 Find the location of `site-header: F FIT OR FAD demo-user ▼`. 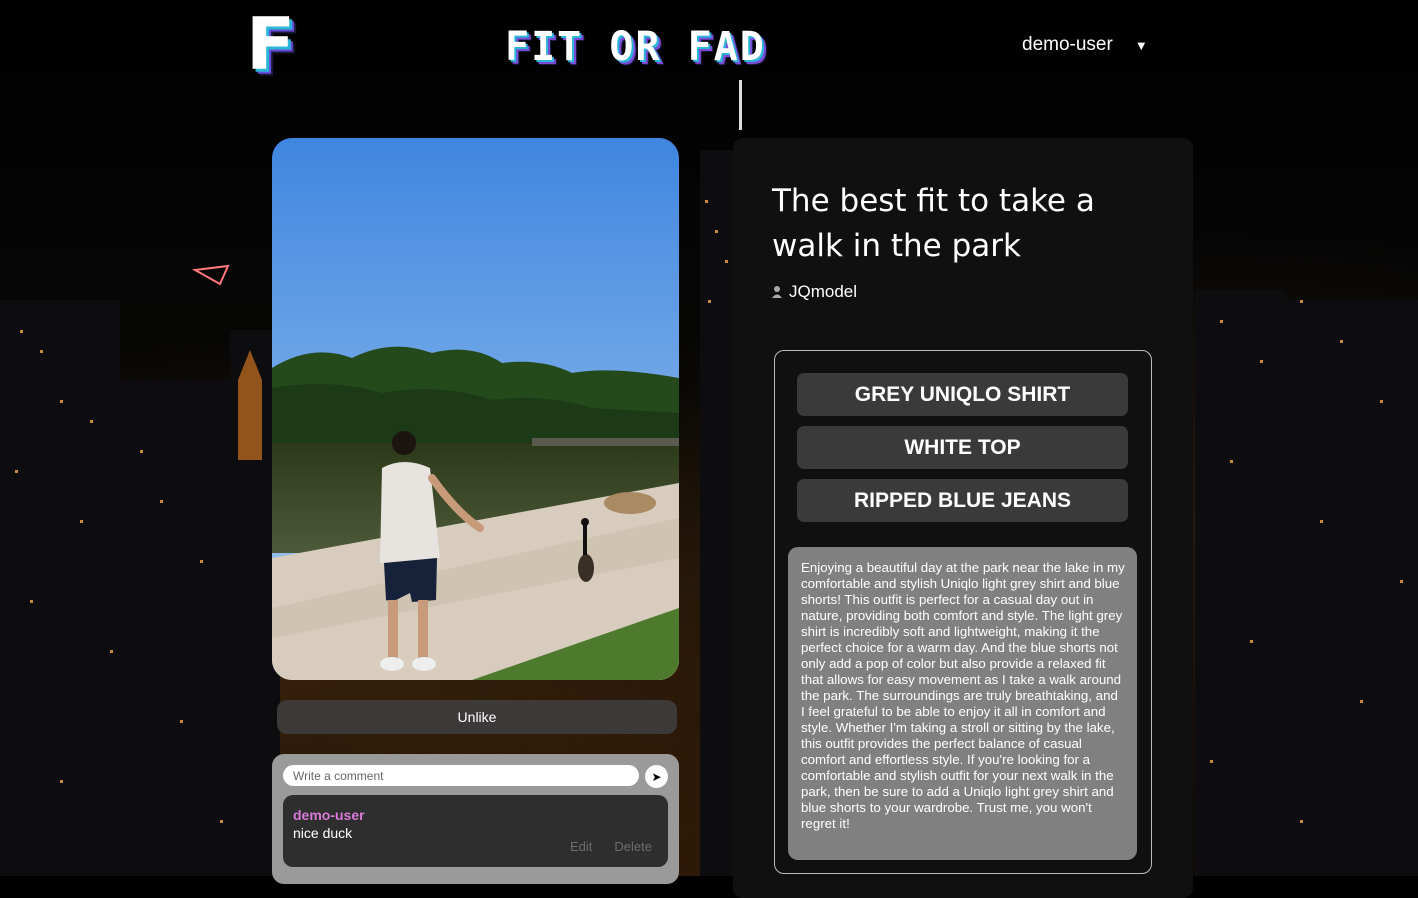

site-header: F FIT OR FAD demo-user ▼ is located at coordinates (709, 50).